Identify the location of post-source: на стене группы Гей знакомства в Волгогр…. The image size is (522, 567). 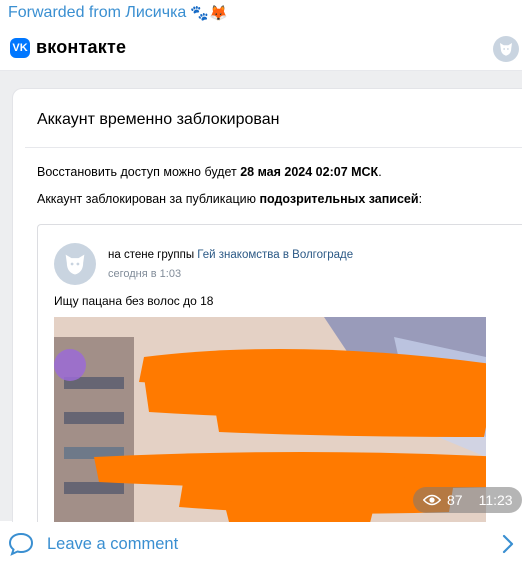
(230, 255).